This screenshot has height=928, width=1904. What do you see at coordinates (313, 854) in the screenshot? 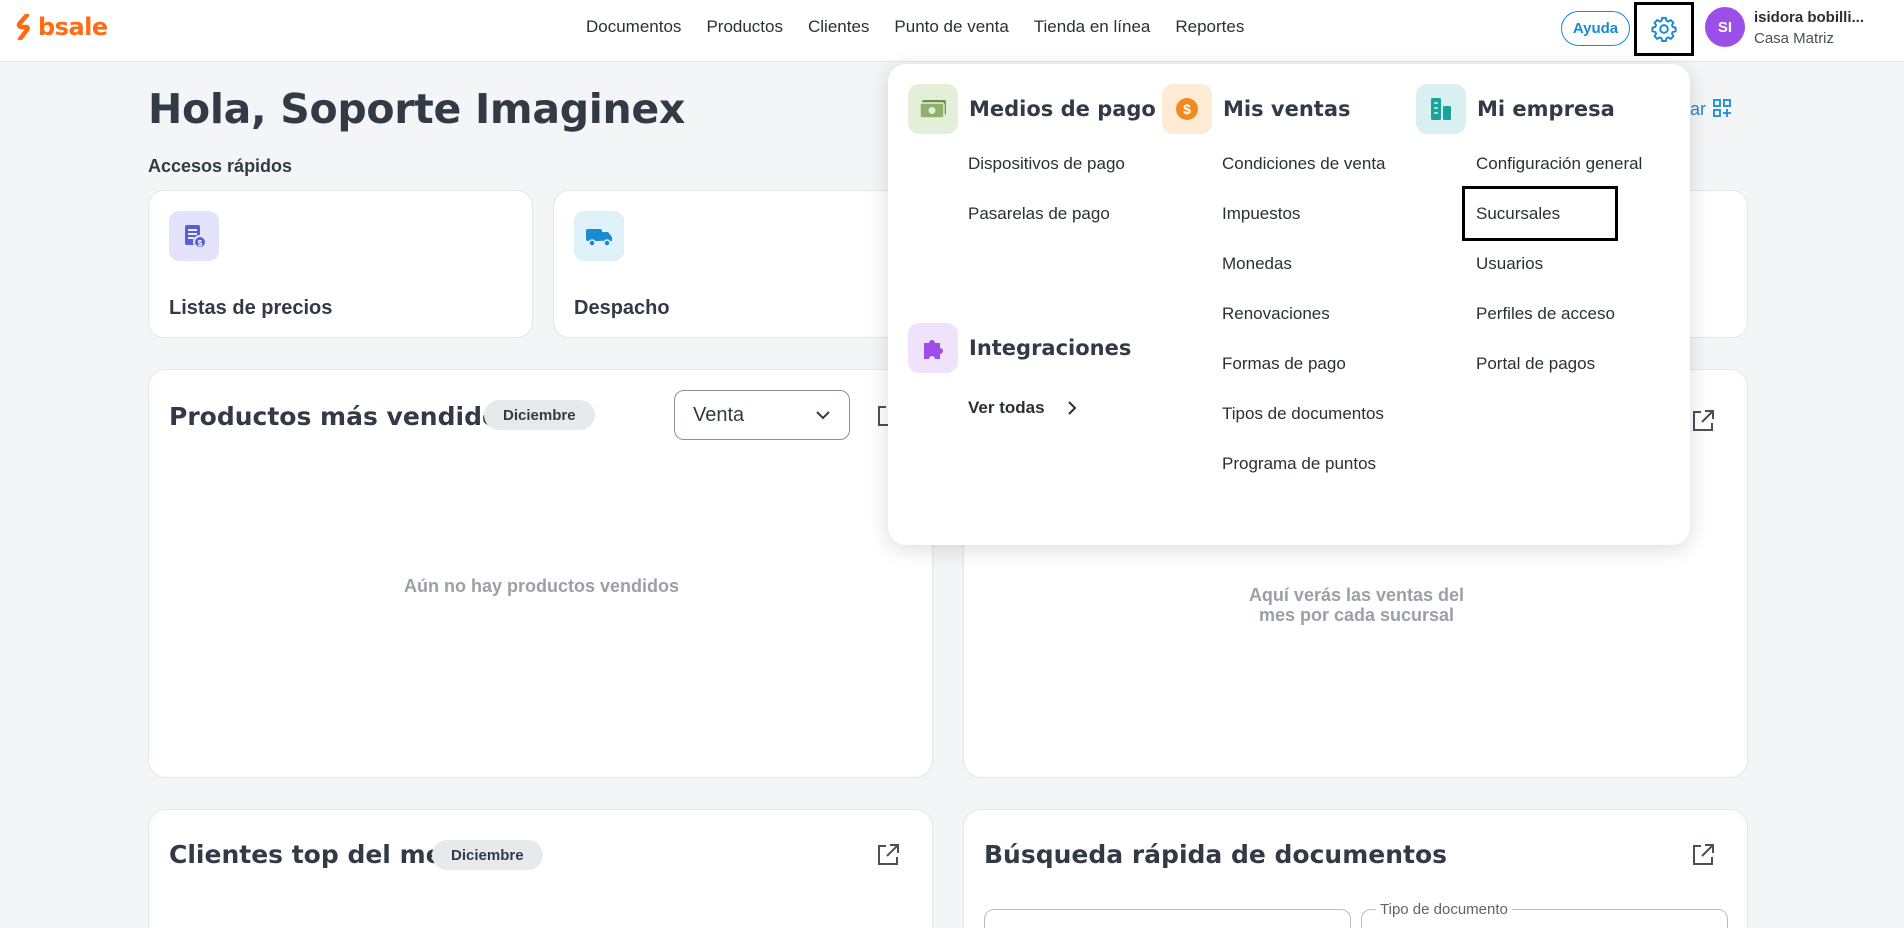
I see `panel-title: Clientes top del mes` at bounding box center [313, 854].